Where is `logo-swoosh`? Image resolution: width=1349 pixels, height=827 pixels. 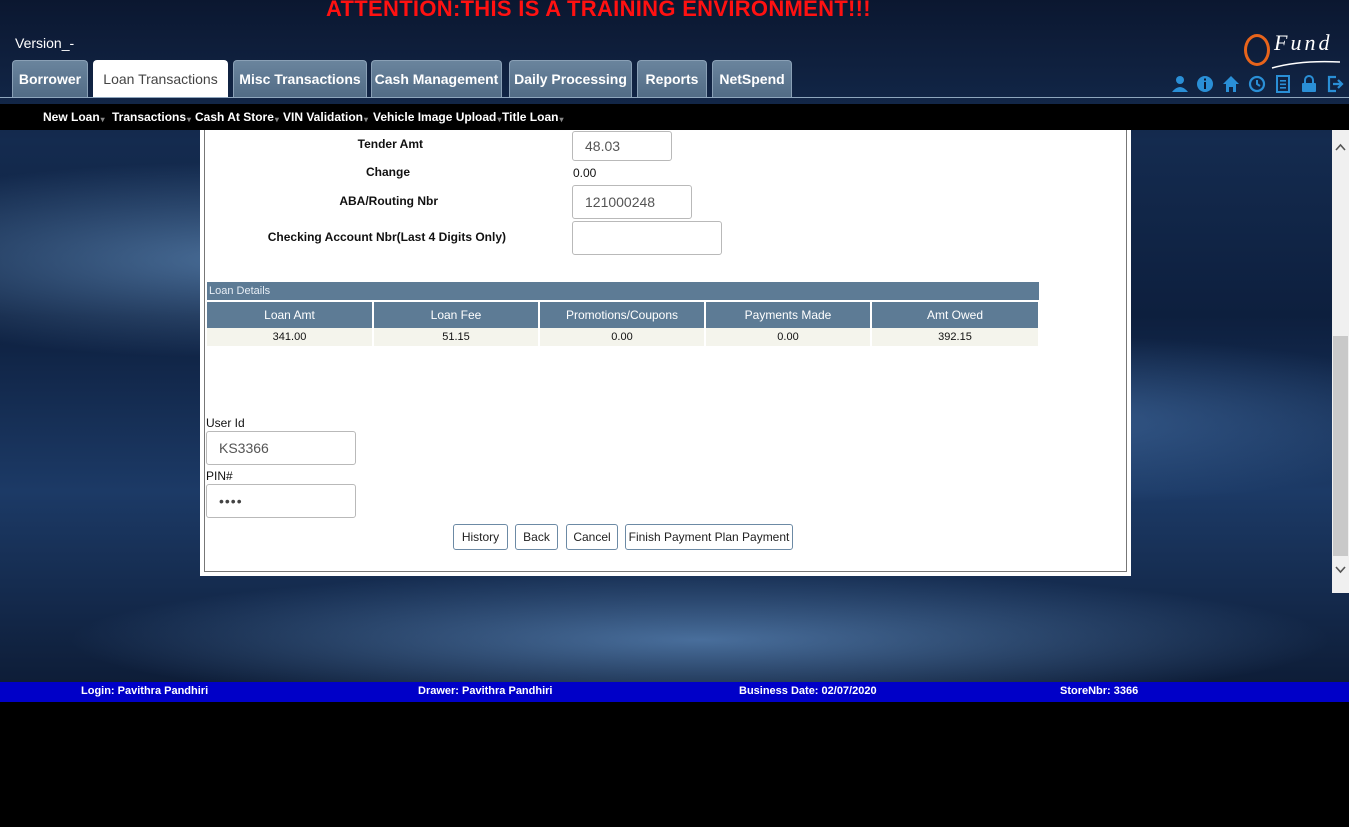
logo-swoosh is located at coordinates (1306, 64).